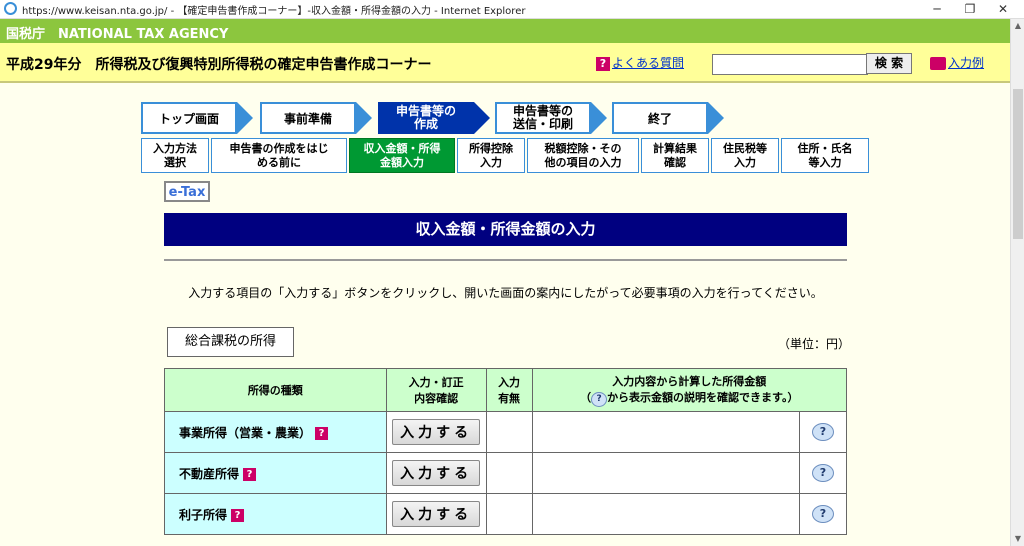 The width and height of the screenshot is (1024, 546). I want to click on substep-1-label-1: 入力方法, so click(175, 148).